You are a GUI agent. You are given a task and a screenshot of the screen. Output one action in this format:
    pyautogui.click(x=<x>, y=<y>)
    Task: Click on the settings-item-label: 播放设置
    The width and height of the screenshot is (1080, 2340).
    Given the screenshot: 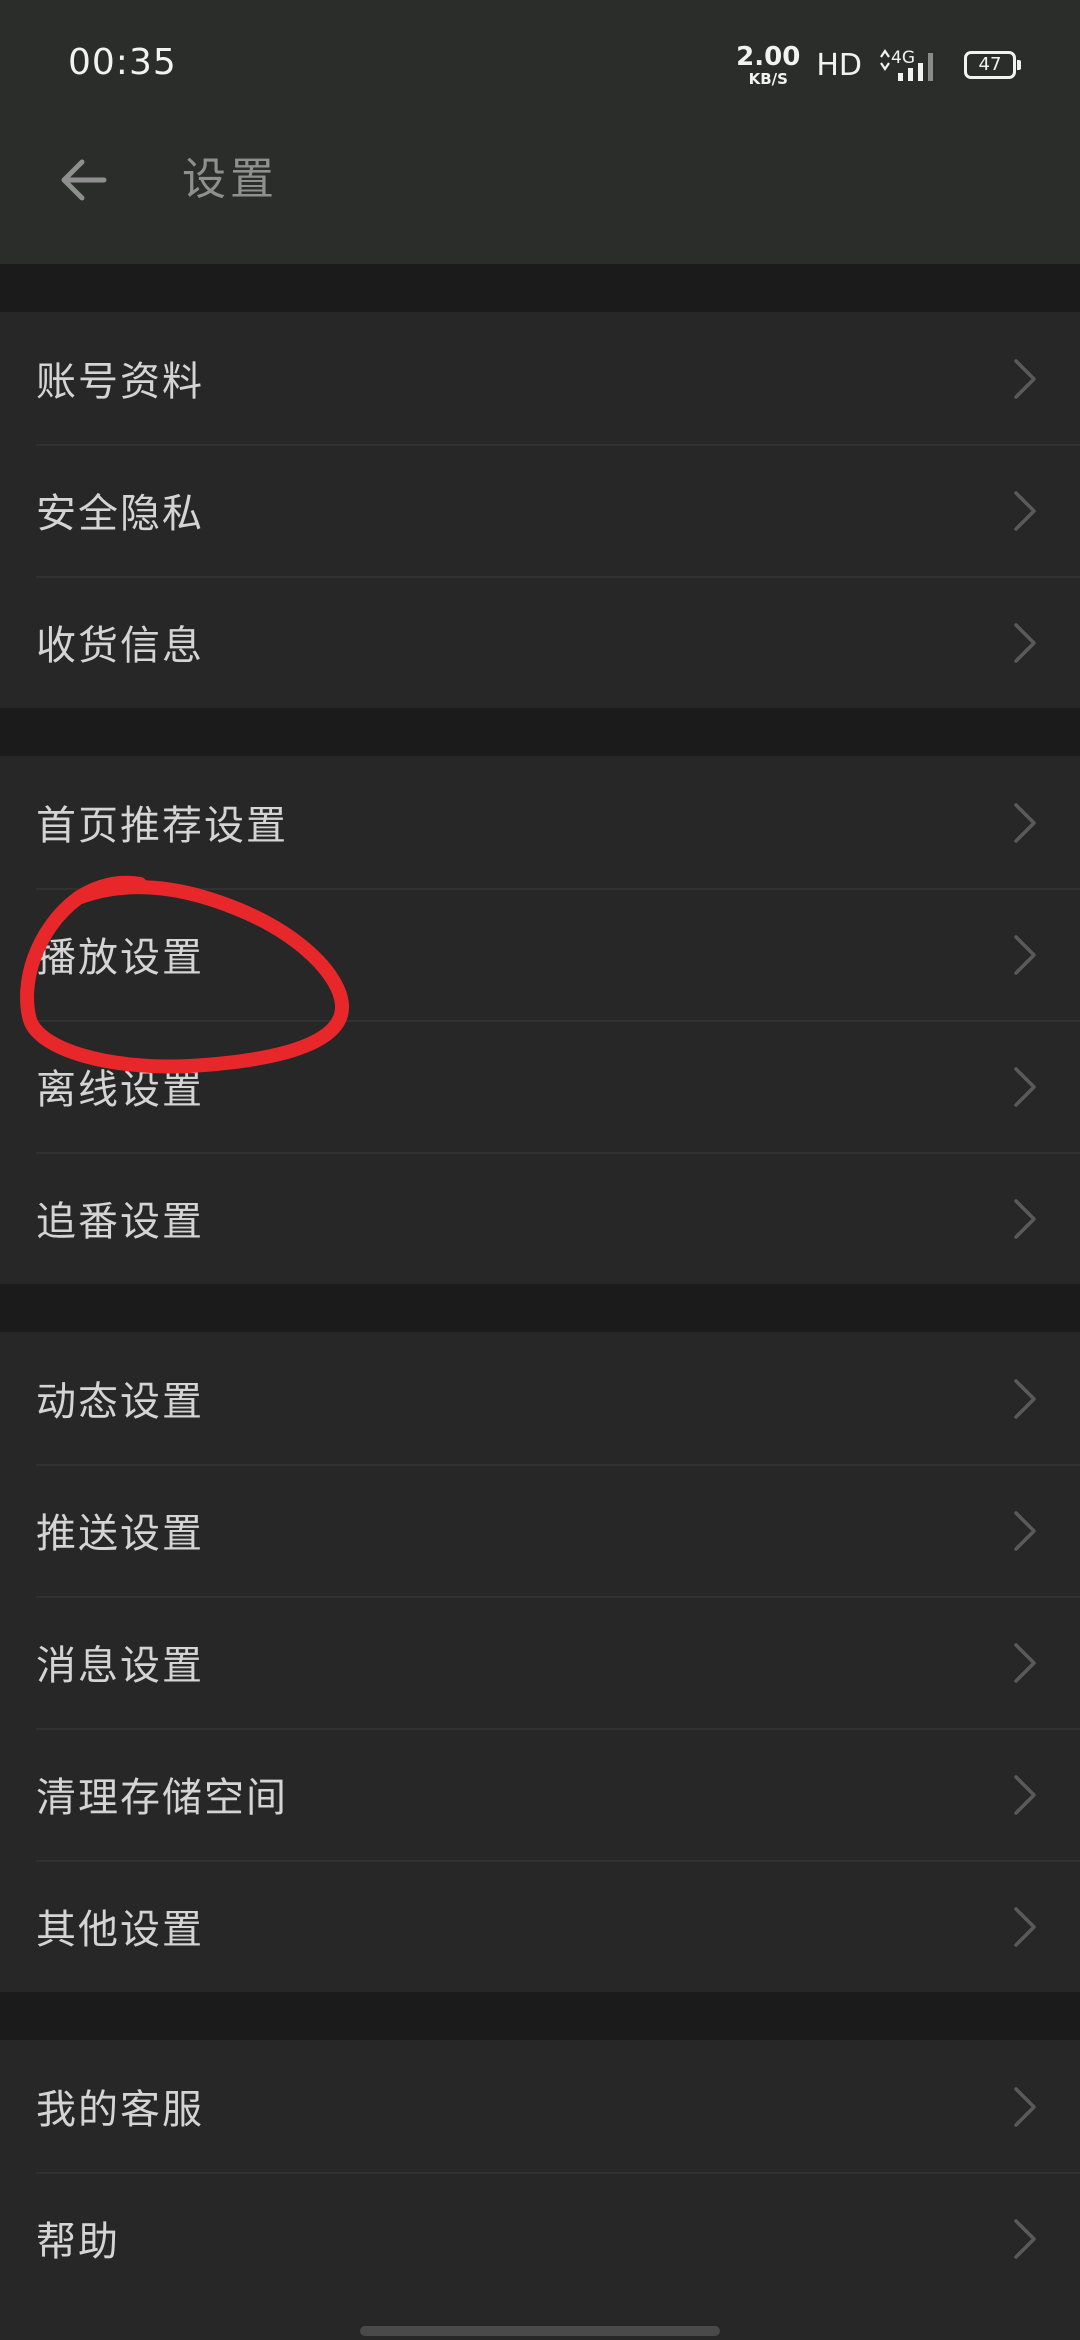 What is the action you would take?
    pyautogui.click(x=120, y=958)
    